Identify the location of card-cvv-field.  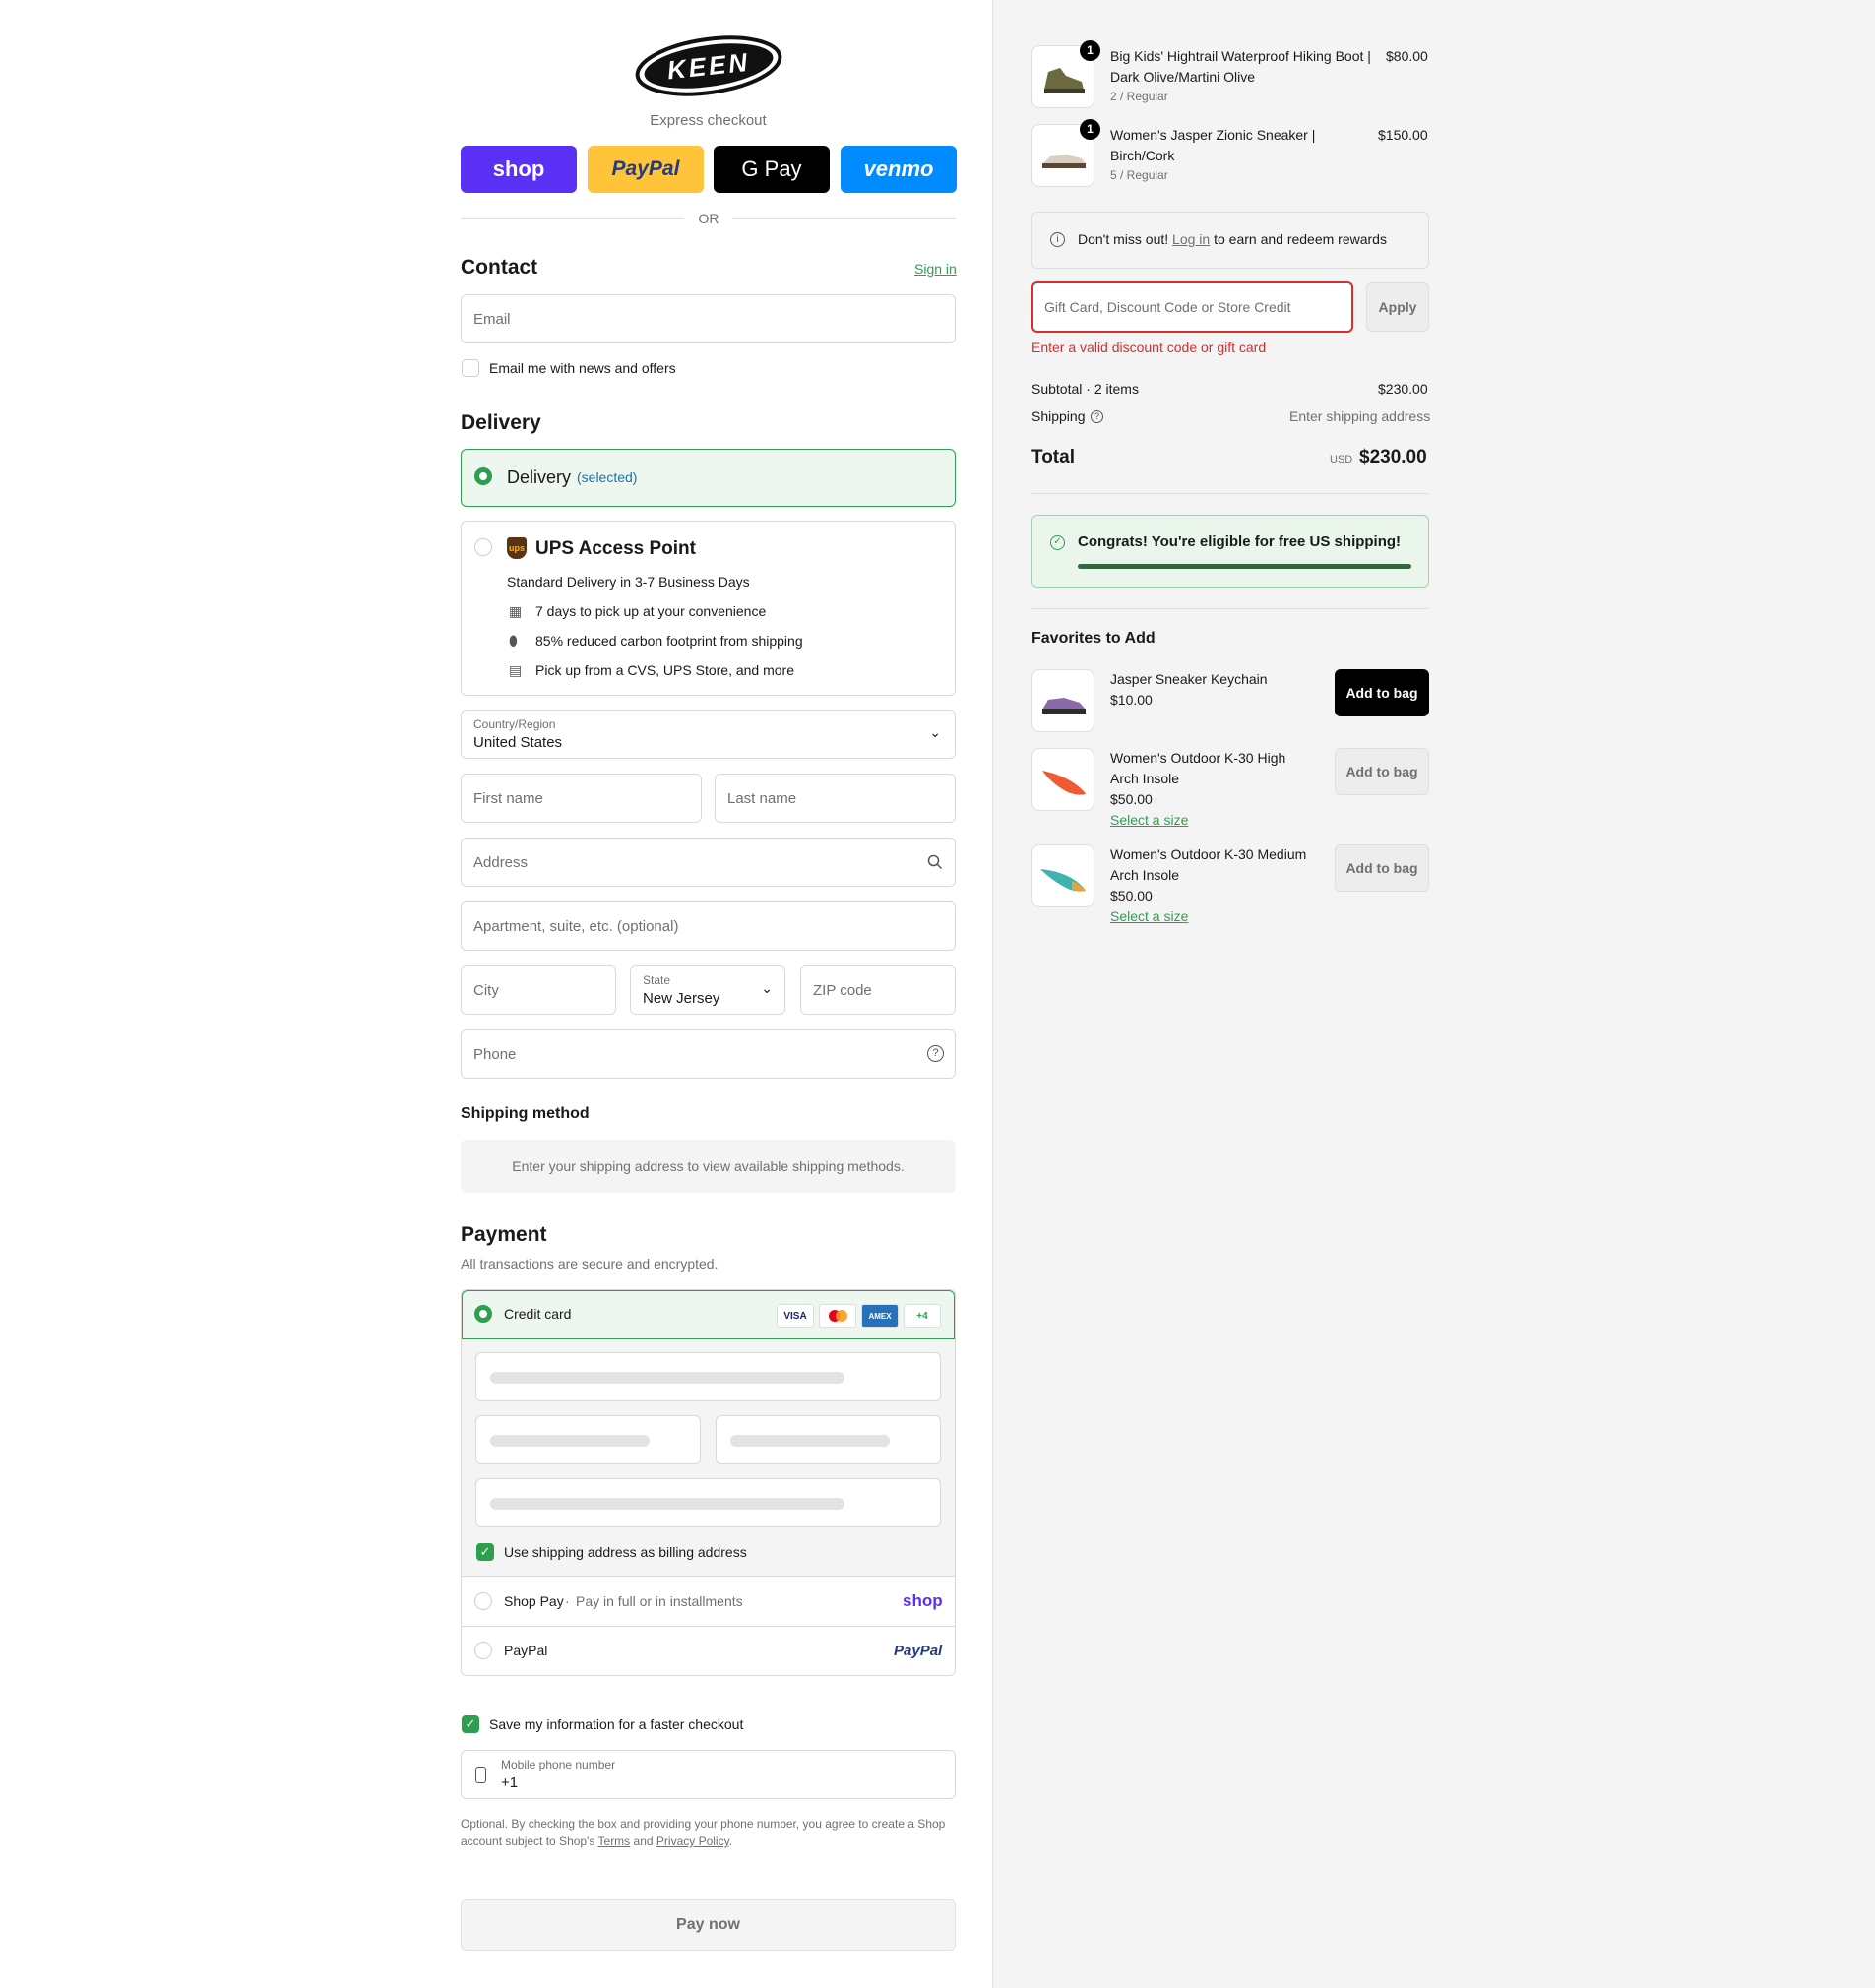
(828, 1439).